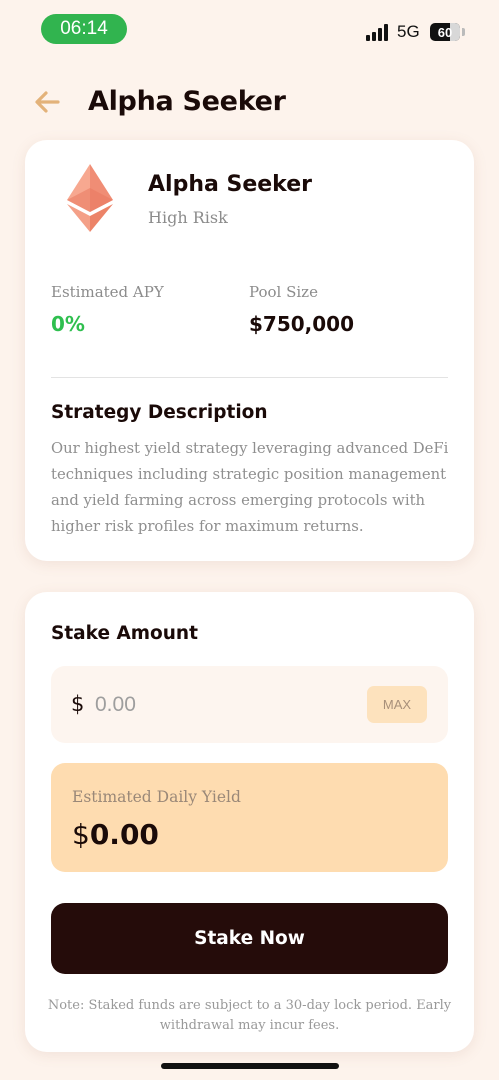 The width and height of the screenshot is (499, 1080). I want to click on battery-level: 60, so click(445, 32).